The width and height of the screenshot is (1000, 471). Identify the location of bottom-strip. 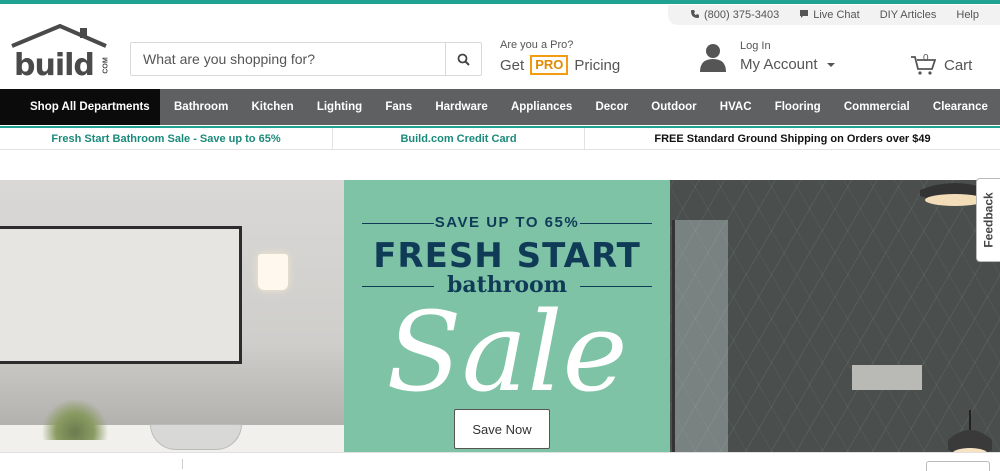
(500, 461).